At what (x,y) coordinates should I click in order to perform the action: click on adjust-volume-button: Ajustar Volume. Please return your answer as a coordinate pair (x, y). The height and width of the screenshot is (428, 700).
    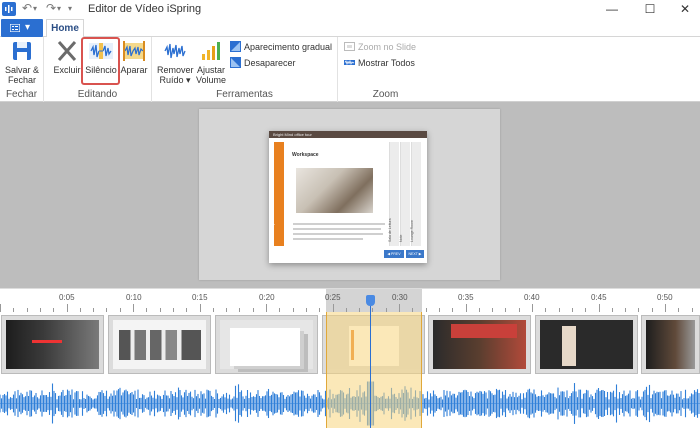
    Looking at the image, I should click on (211, 62).